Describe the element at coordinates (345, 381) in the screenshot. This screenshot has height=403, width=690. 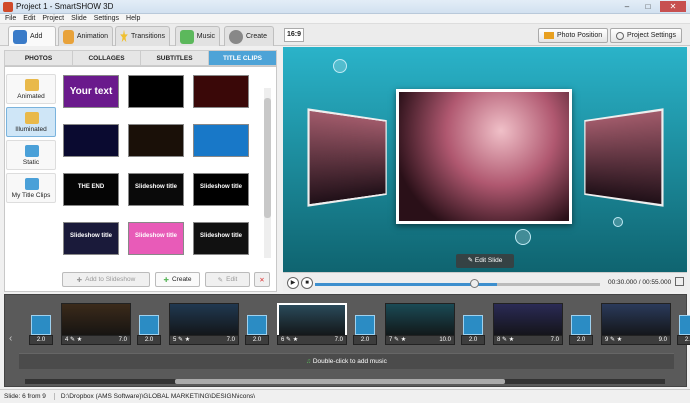
I see `timeline-scrollbar` at that location.